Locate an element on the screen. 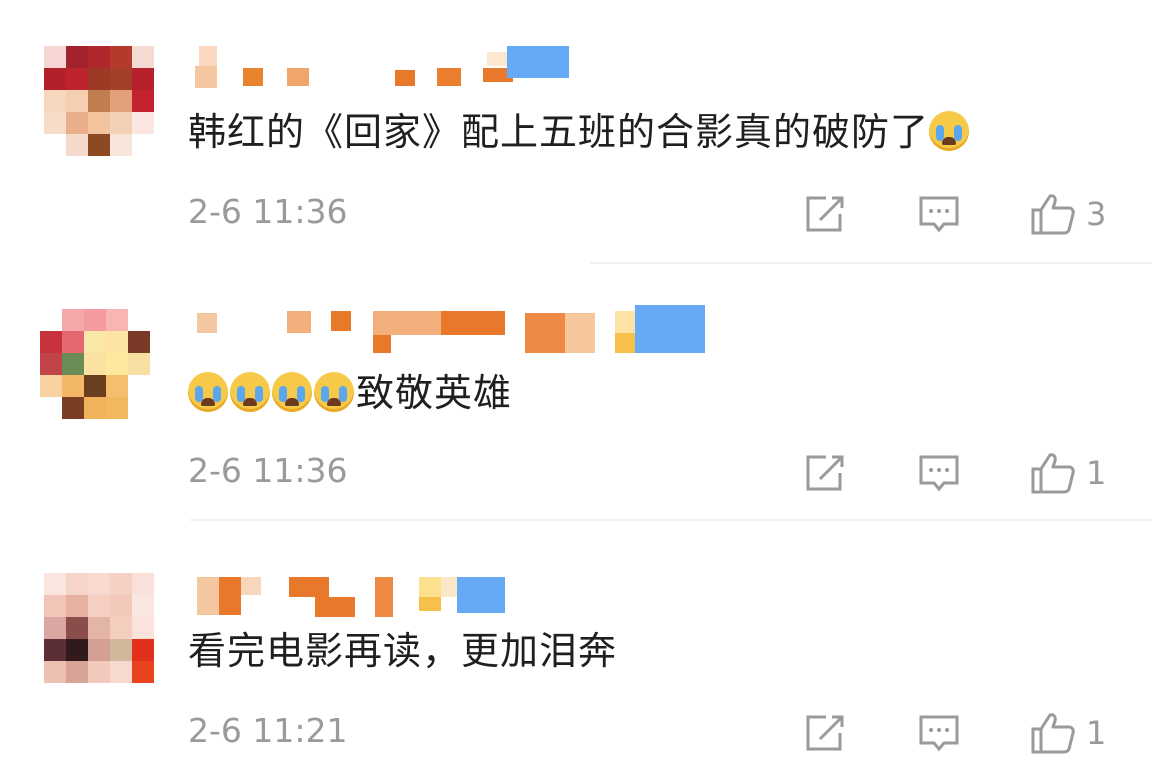  comment-text: 看完电影再读，更加泪奔 is located at coordinates (403, 651).